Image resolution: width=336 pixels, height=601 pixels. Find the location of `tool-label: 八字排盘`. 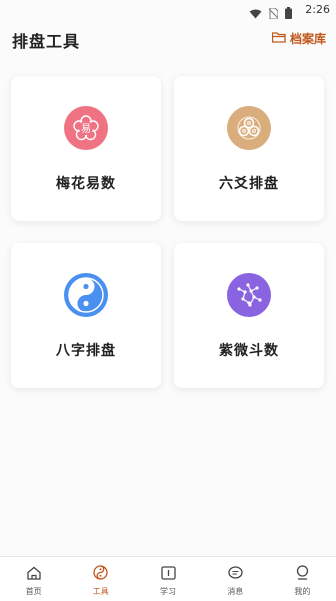

tool-label: 八字排盘 is located at coordinates (86, 351).